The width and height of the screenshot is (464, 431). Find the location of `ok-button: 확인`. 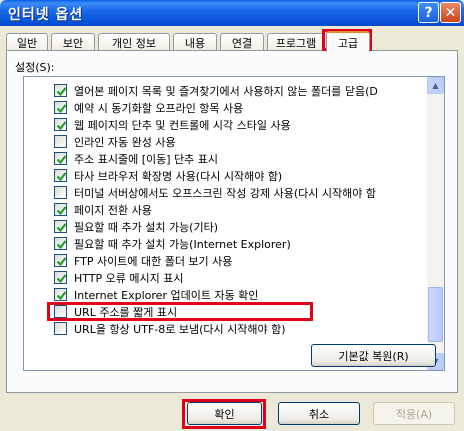

ok-button: 확인 is located at coordinates (224, 413).